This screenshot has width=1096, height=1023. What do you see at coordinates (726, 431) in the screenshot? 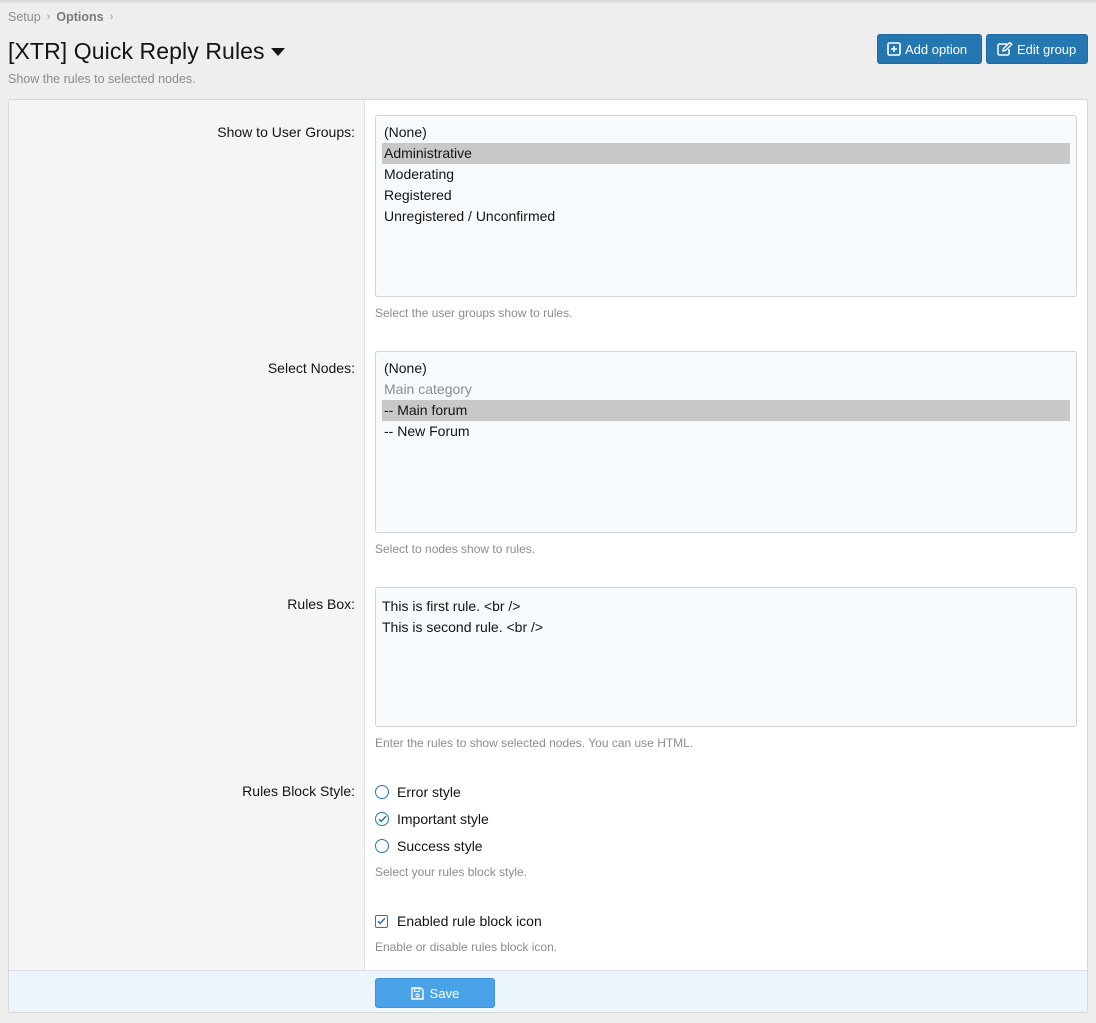
I see `node-option: -- New Forum` at bounding box center [726, 431].